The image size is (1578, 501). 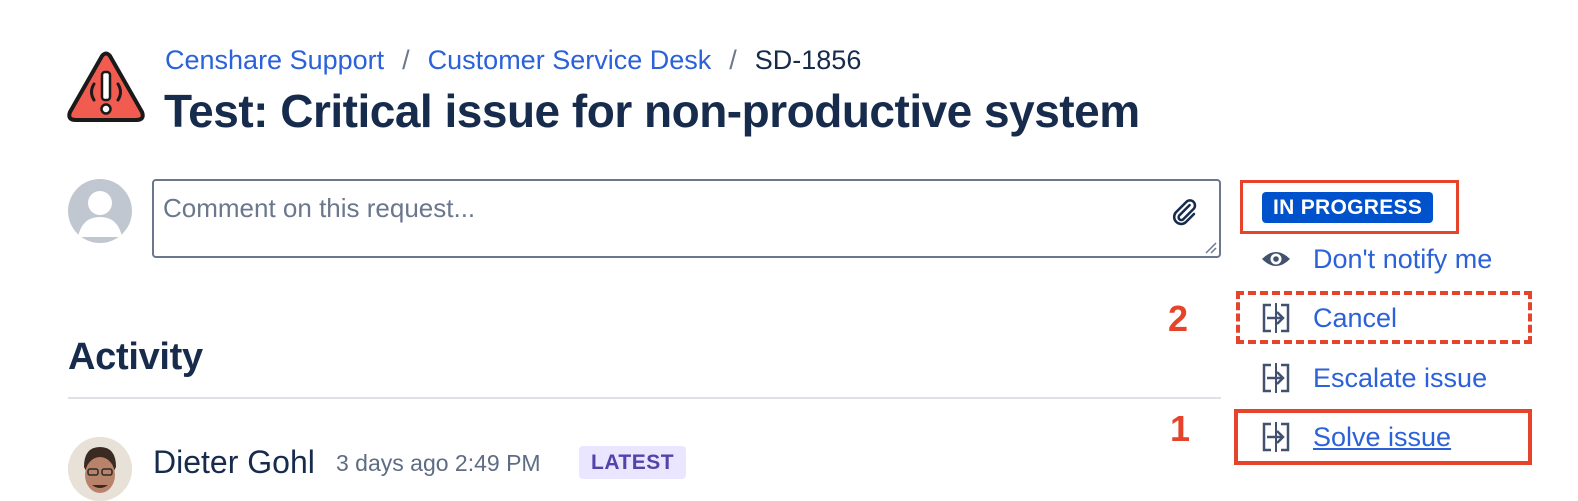 I want to click on escalate-issue-button: Escalate issue, so click(x=1372, y=378).